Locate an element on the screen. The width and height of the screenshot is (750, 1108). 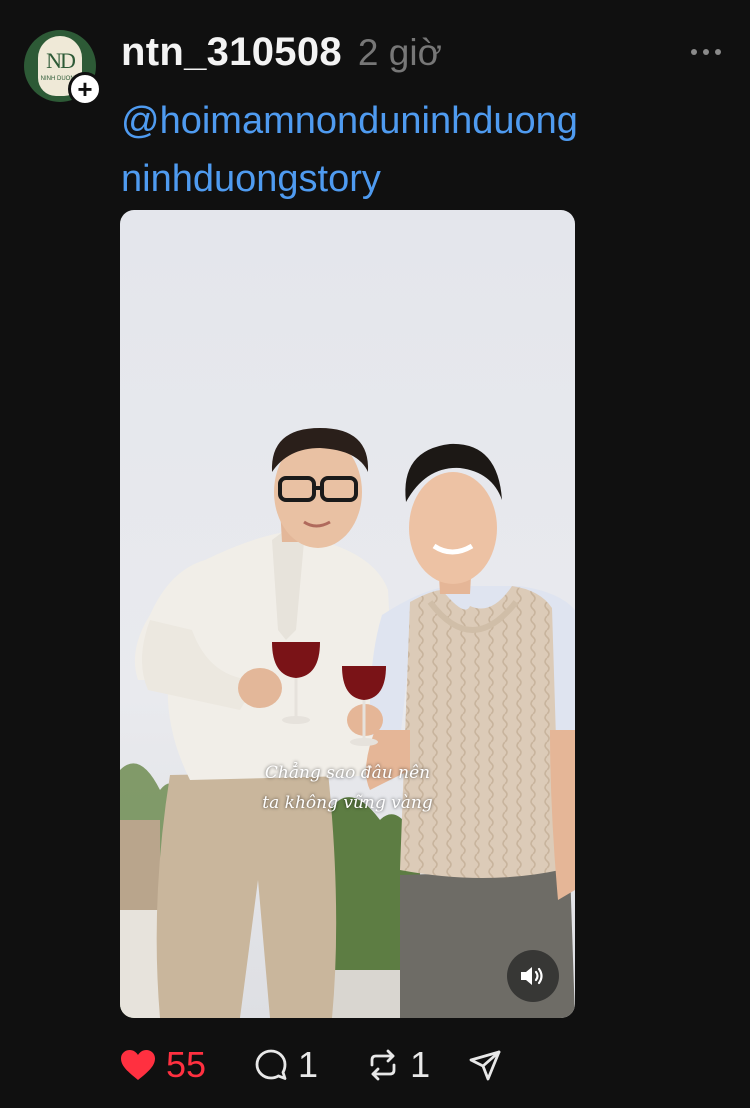
action-bar: 55 1 1 is located at coordinates (311, 1065).